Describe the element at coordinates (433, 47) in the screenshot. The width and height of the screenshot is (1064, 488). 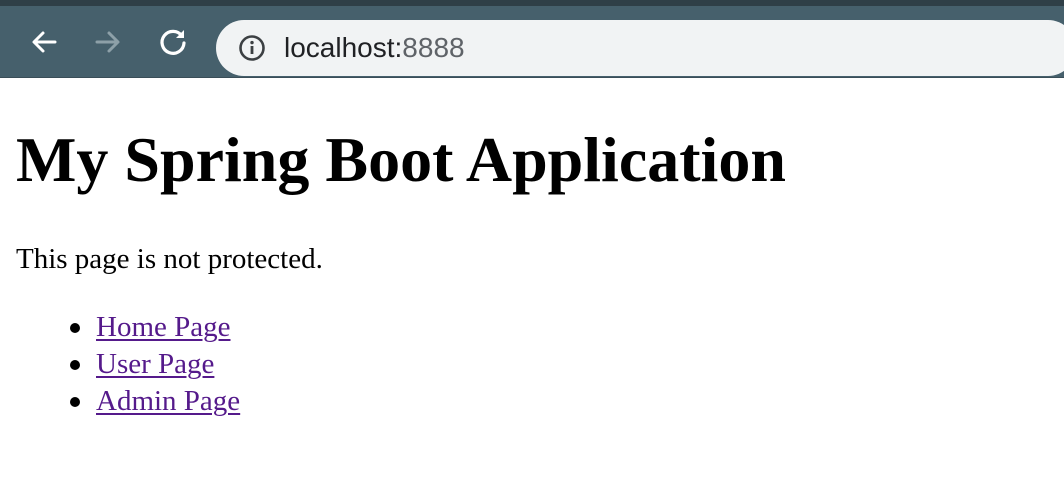
I see `url-port: 8888` at that location.